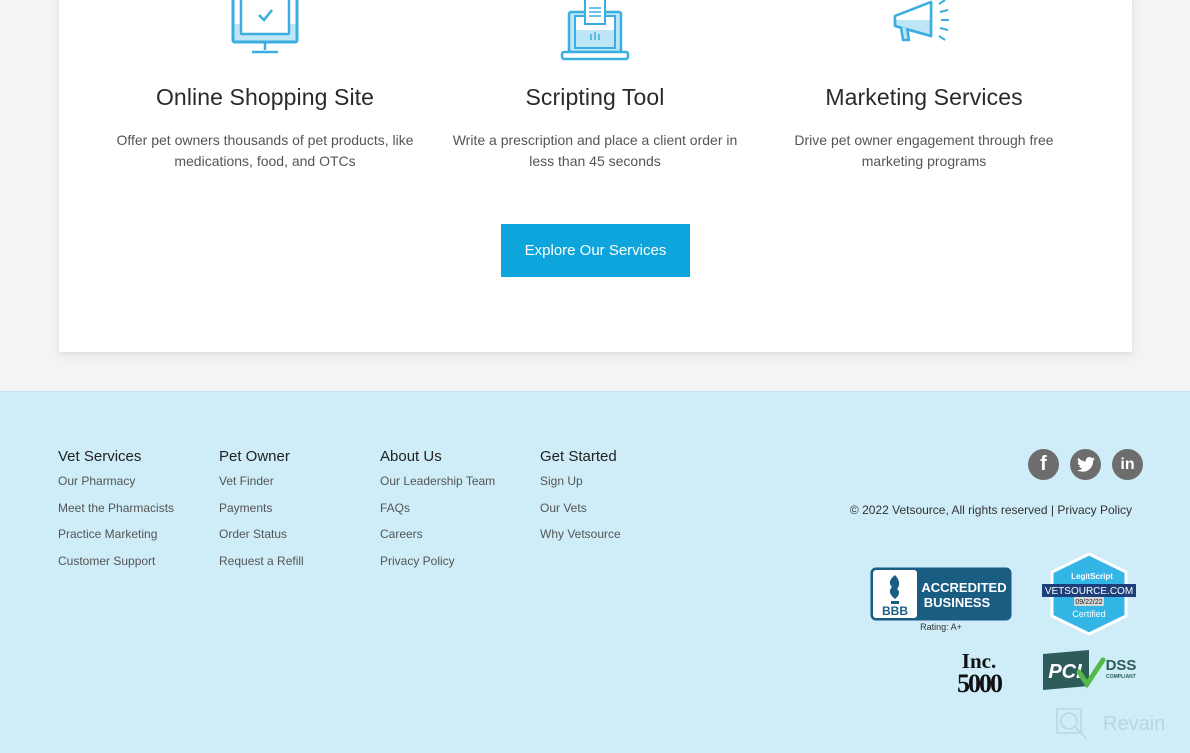 The height and width of the screenshot is (753, 1190). What do you see at coordinates (580, 508) in the screenshot?
I see `footer-link: Our Vets` at bounding box center [580, 508].